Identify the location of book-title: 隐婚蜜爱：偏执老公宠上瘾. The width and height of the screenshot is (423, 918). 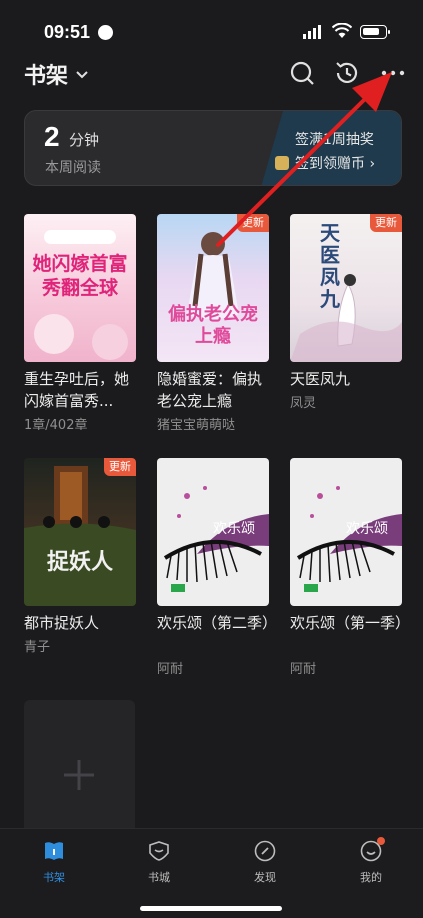
(210, 390).